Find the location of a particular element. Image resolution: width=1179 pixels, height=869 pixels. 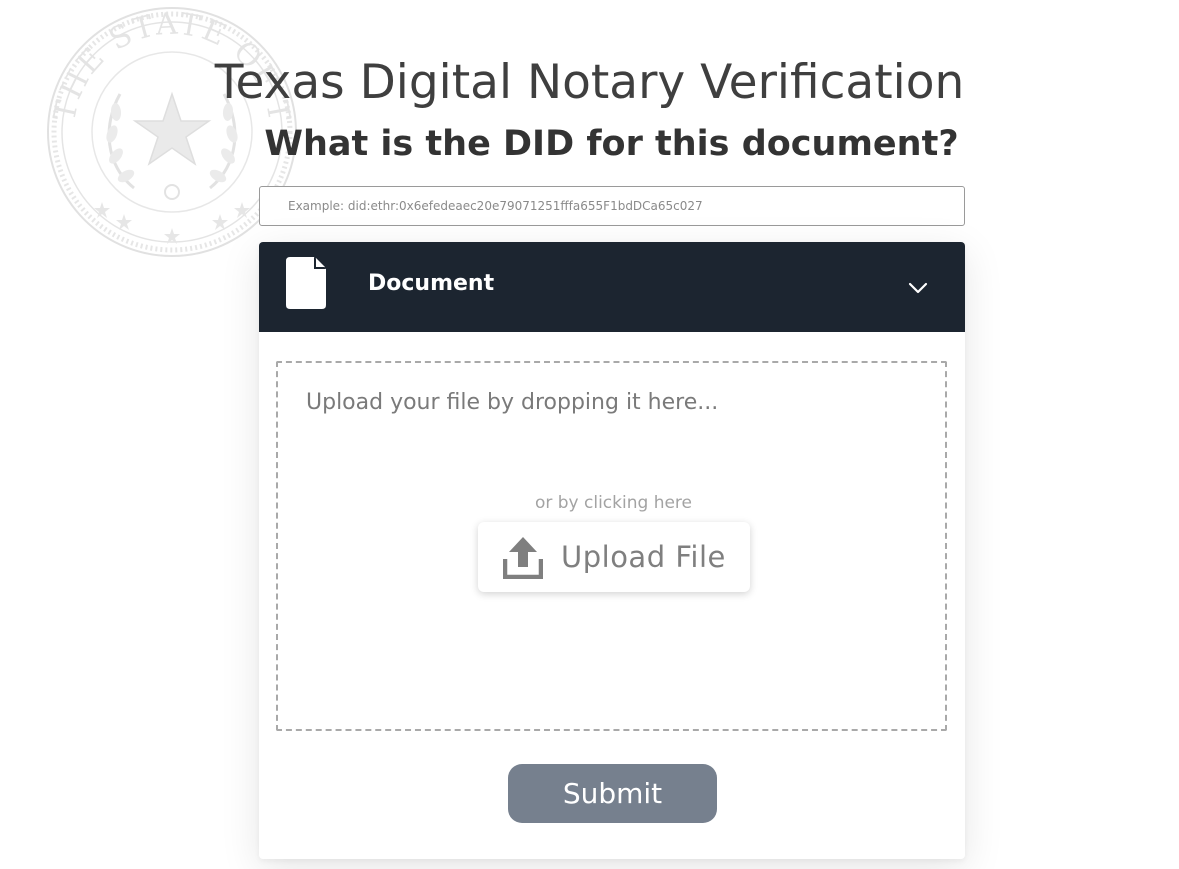

page-title: Texas Digital Notary Verification is located at coordinates (589, 82).